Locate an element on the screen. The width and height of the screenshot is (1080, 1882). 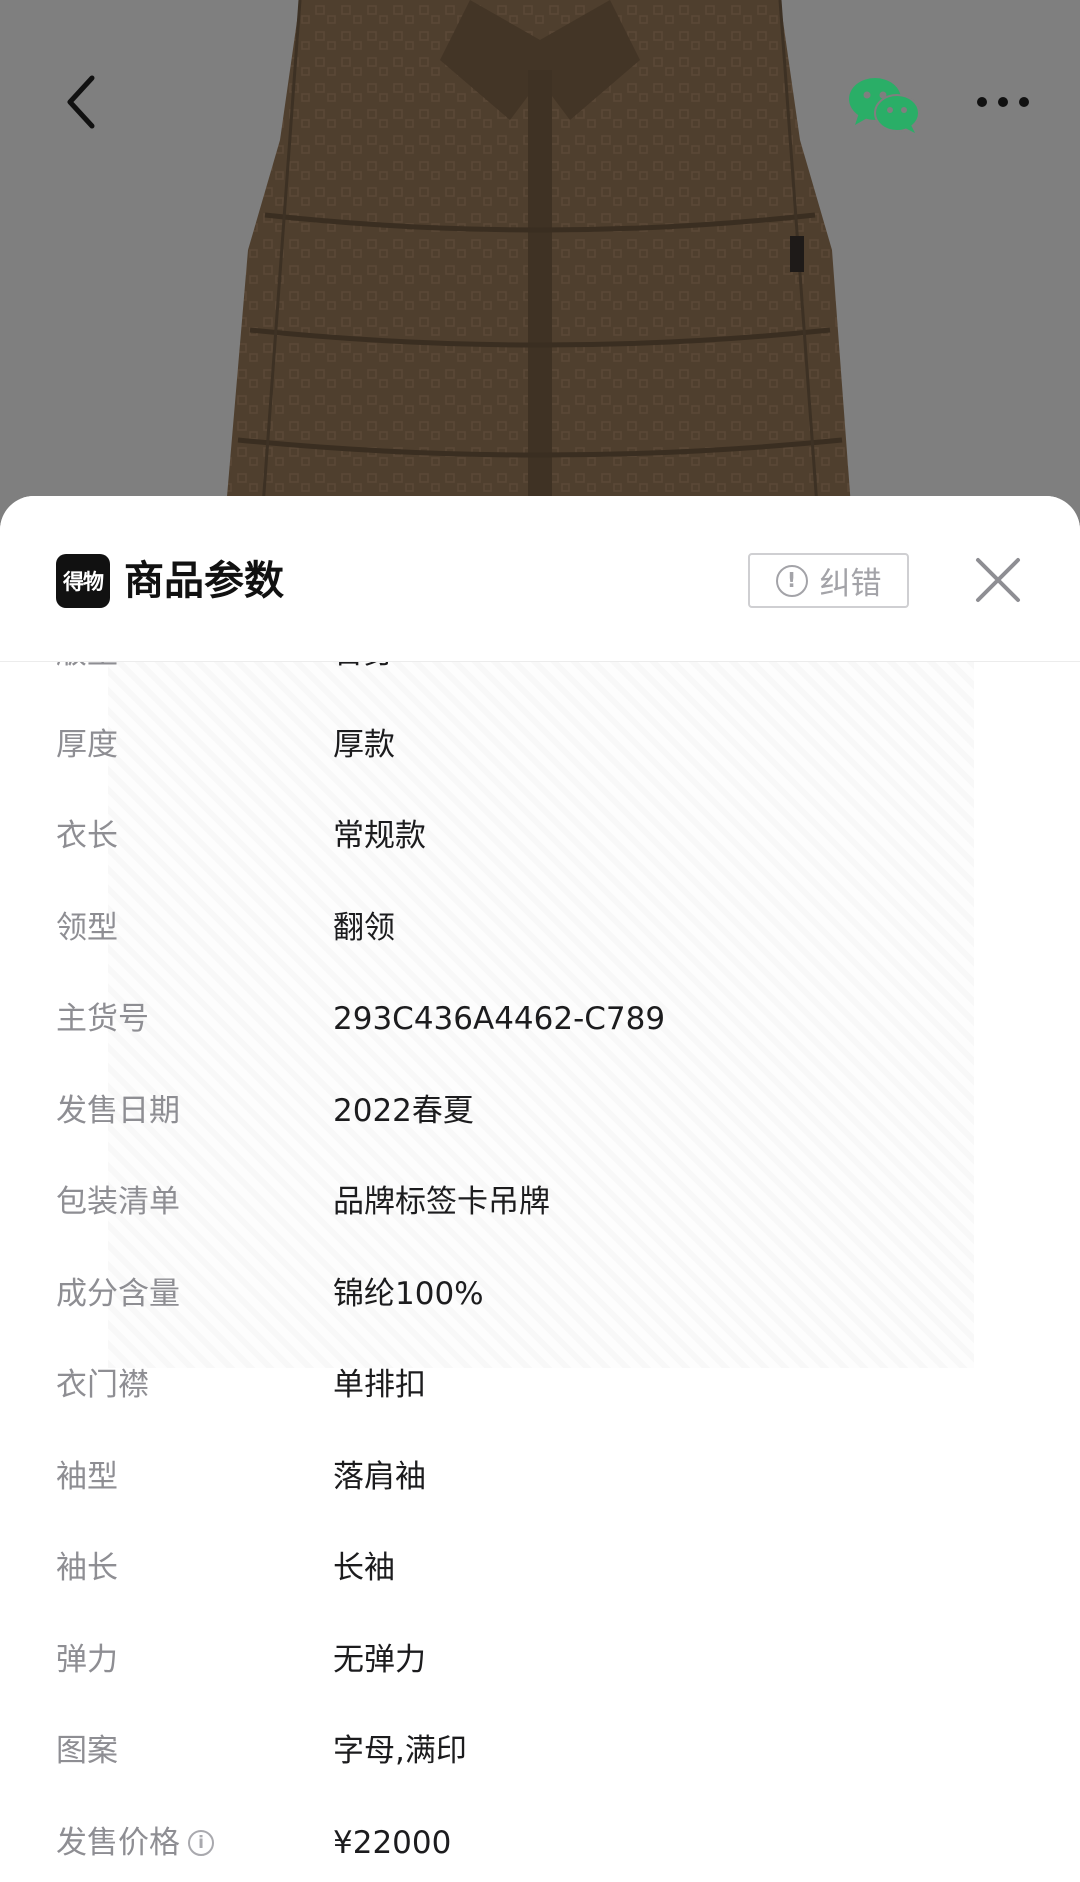
param-value: 单排扣 is located at coordinates (379, 1385).